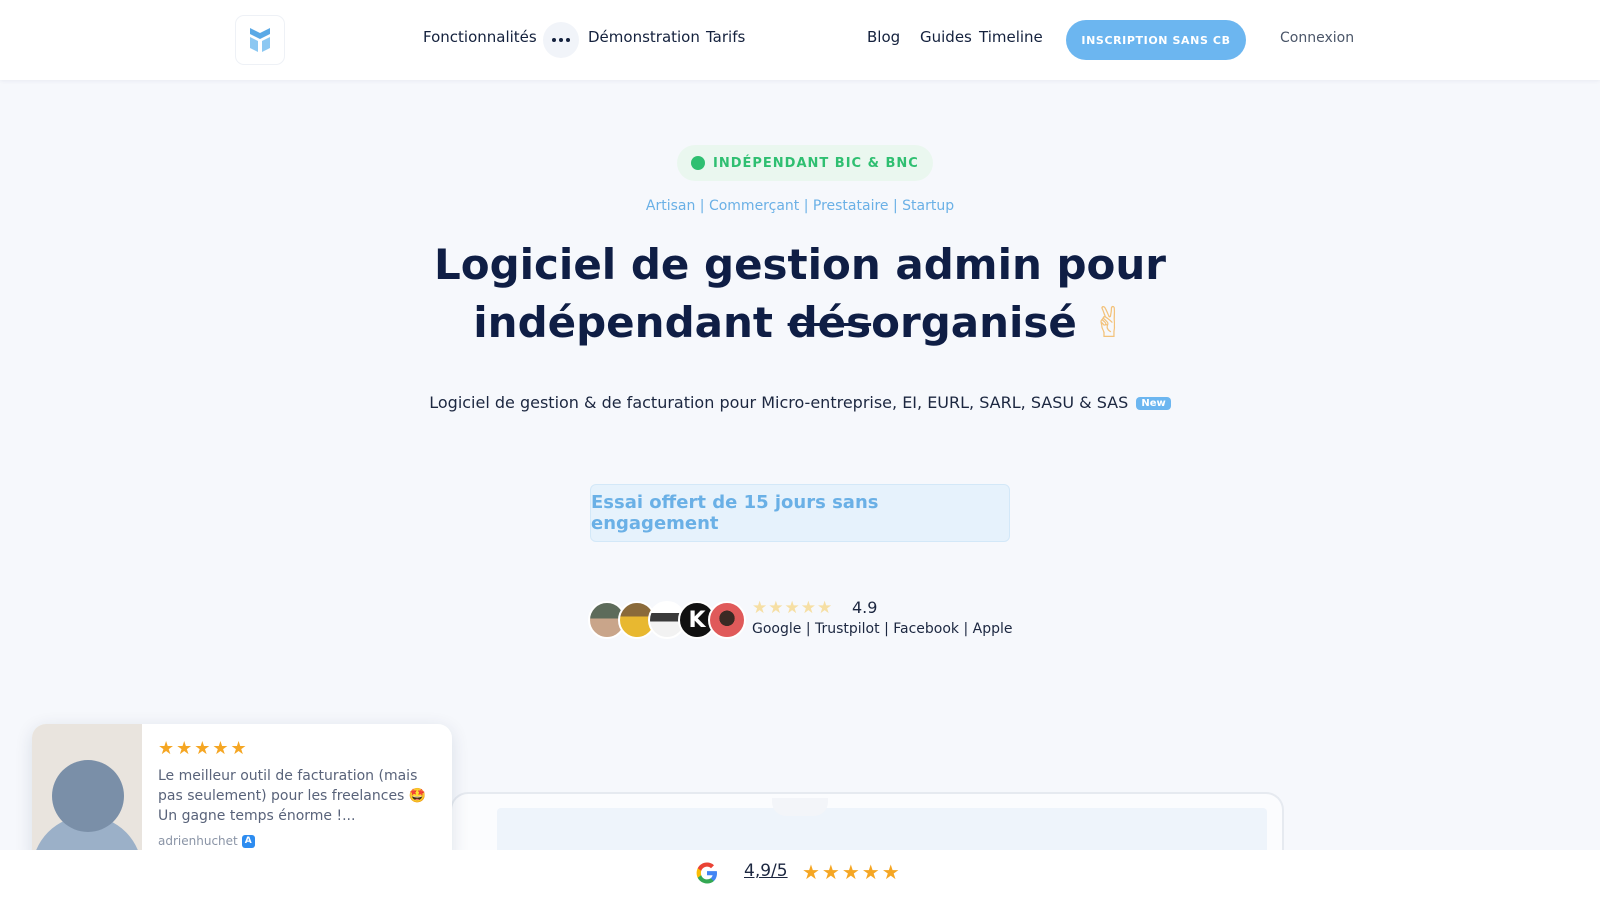  I want to click on nav-guides: Guides, so click(946, 37).